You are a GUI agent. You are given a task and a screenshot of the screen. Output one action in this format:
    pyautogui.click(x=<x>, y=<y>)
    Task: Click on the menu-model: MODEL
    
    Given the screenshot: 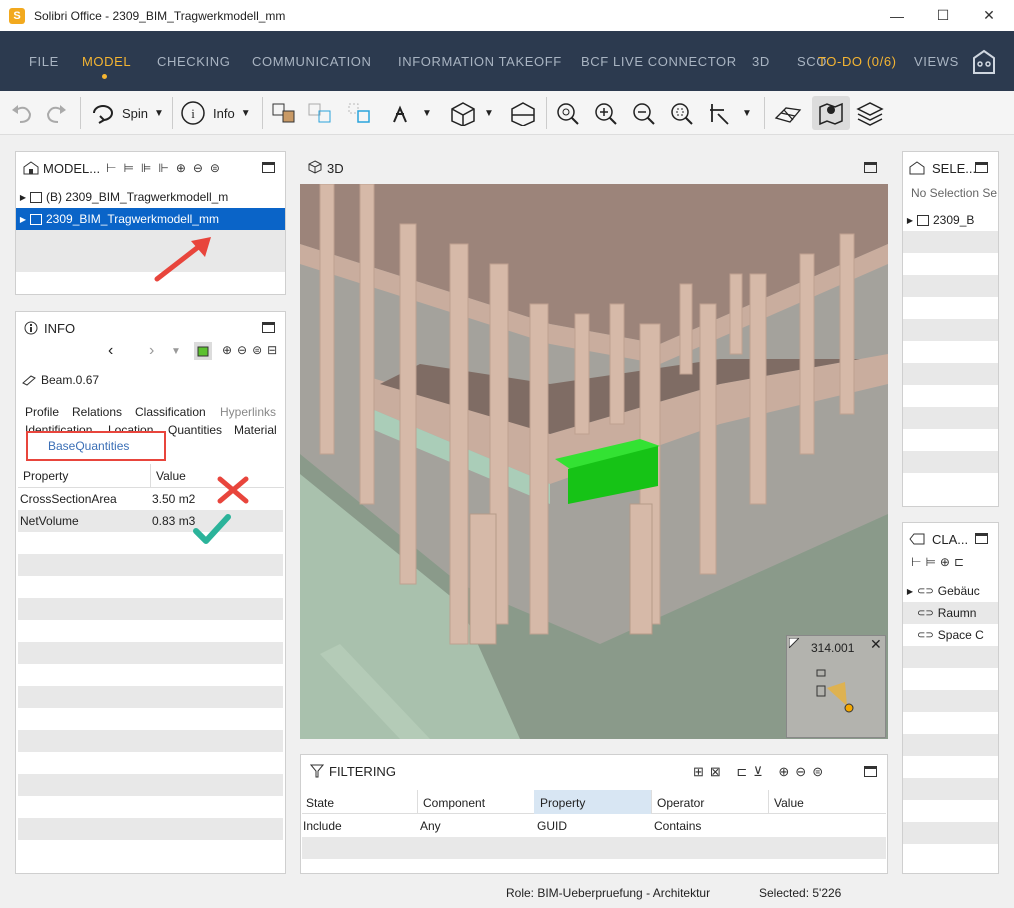 What is the action you would take?
    pyautogui.click(x=106, y=61)
    